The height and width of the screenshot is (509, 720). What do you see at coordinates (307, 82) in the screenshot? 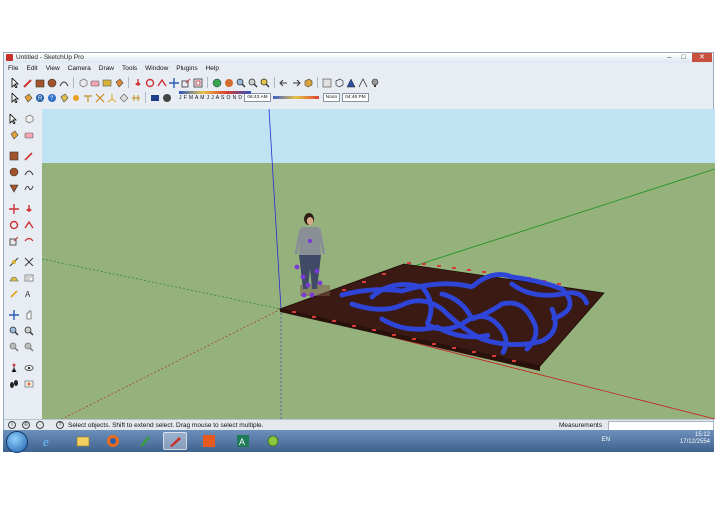
I see `standard-views-icon` at bounding box center [307, 82].